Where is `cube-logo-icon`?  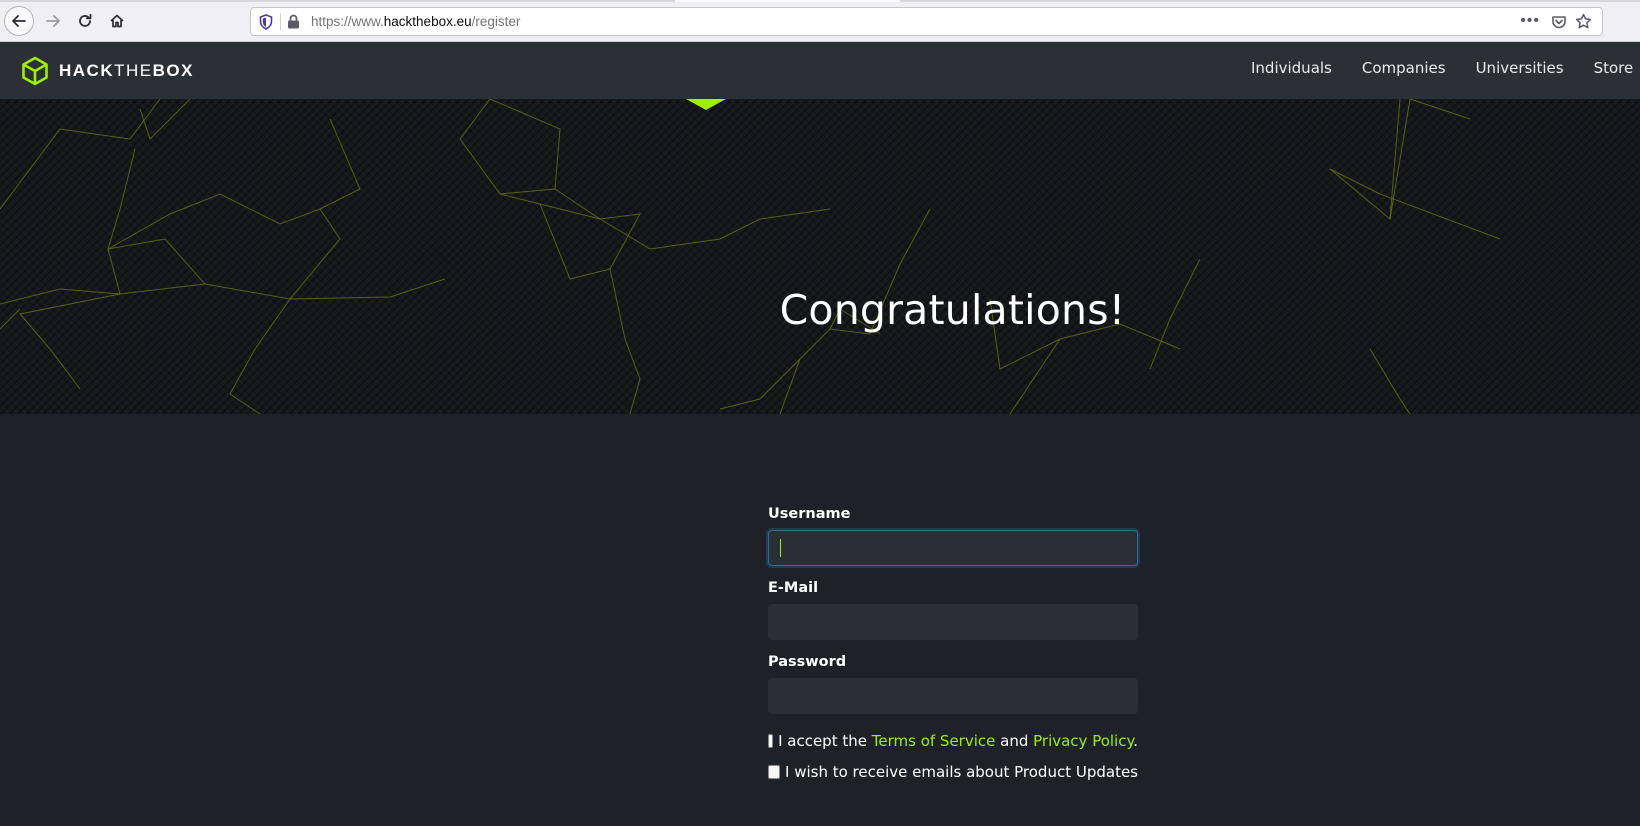 cube-logo-icon is located at coordinates (35, 71).